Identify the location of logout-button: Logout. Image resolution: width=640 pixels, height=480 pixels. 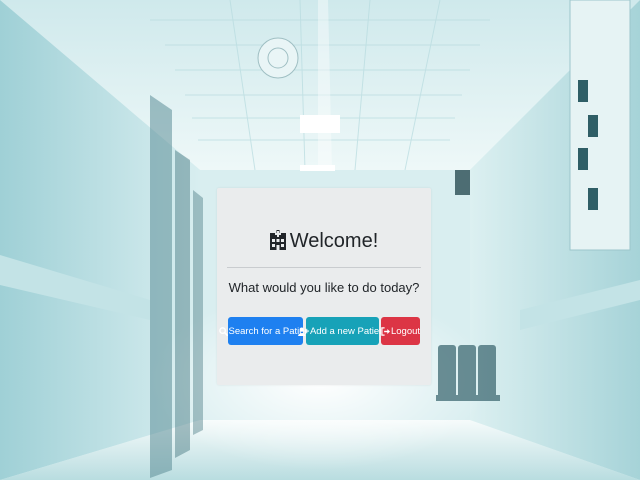
(400, 331).